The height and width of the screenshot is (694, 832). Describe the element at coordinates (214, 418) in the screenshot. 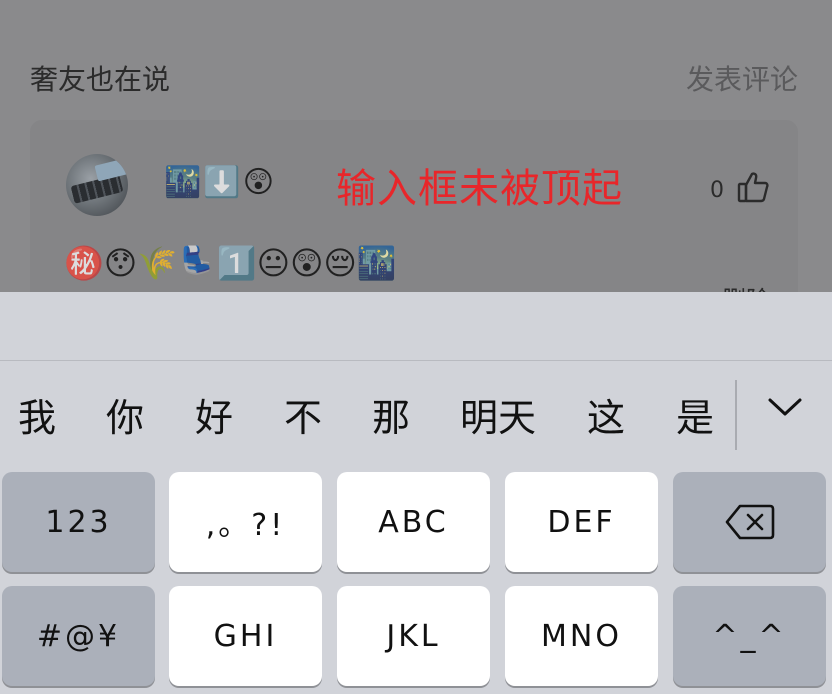

I see `candidate-word: 好` at that location.